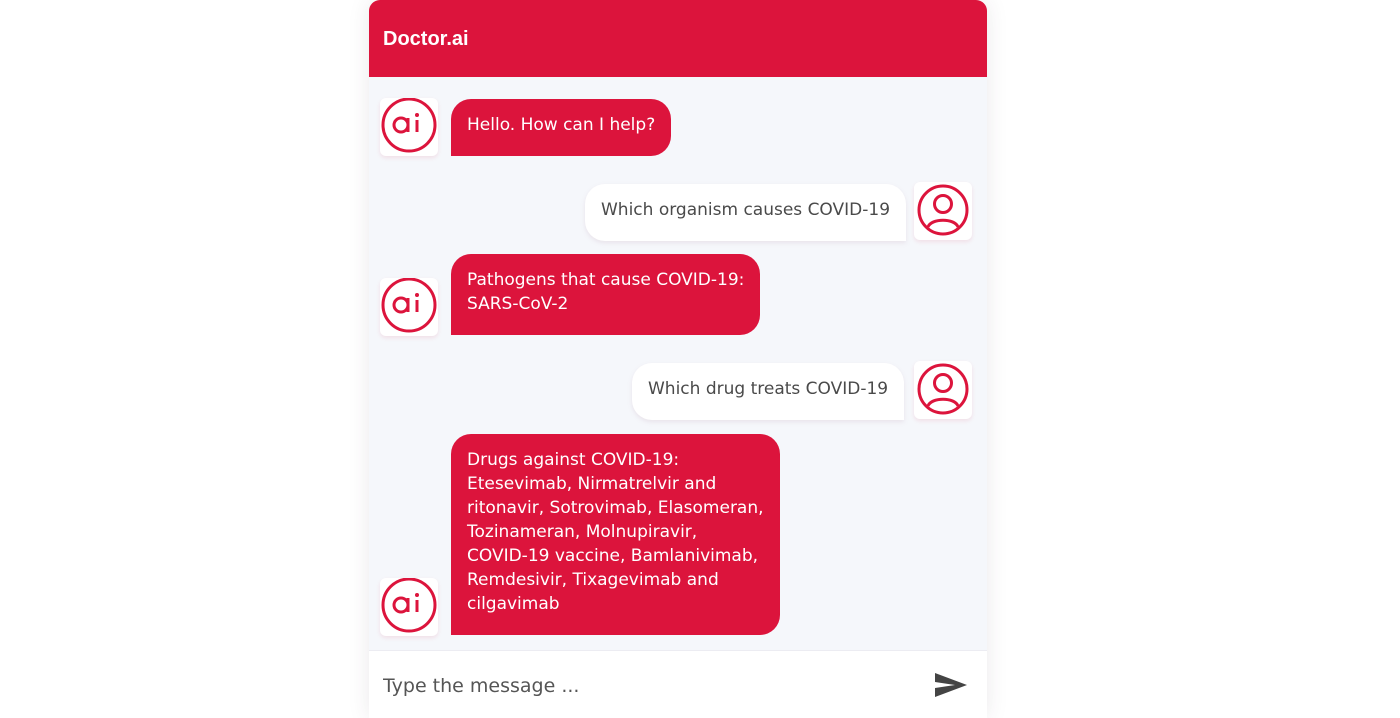 This screenshot has height=718, width=1400. What do you see at coordinates (561, 127) in the screenshot?
I see `bot-message: Hello. How can I help?` at bounding box center [561, 127].